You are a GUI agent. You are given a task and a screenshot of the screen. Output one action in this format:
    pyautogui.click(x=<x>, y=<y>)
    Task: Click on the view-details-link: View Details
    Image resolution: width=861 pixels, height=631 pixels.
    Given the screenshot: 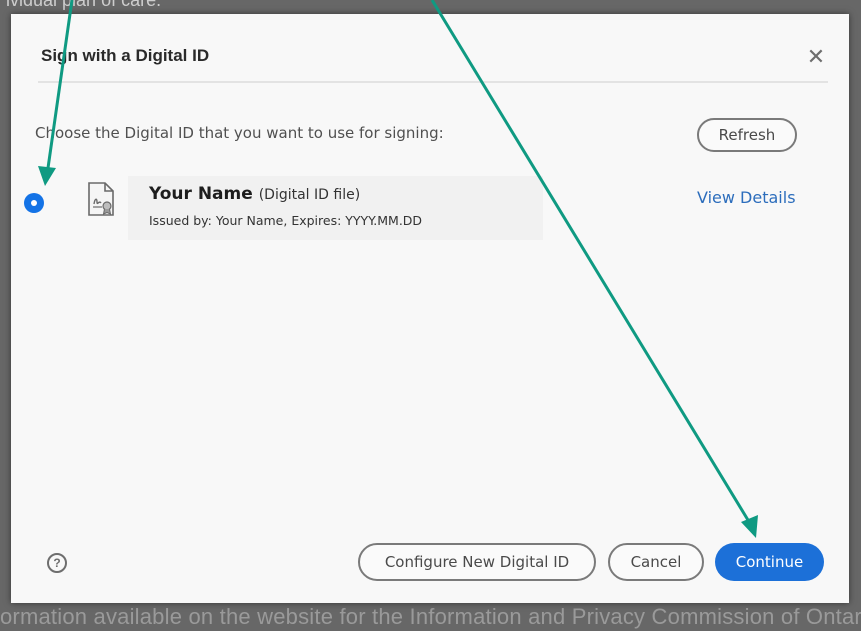 What is the action you would take?
    pyautogui.click(x=746, y=197)
    